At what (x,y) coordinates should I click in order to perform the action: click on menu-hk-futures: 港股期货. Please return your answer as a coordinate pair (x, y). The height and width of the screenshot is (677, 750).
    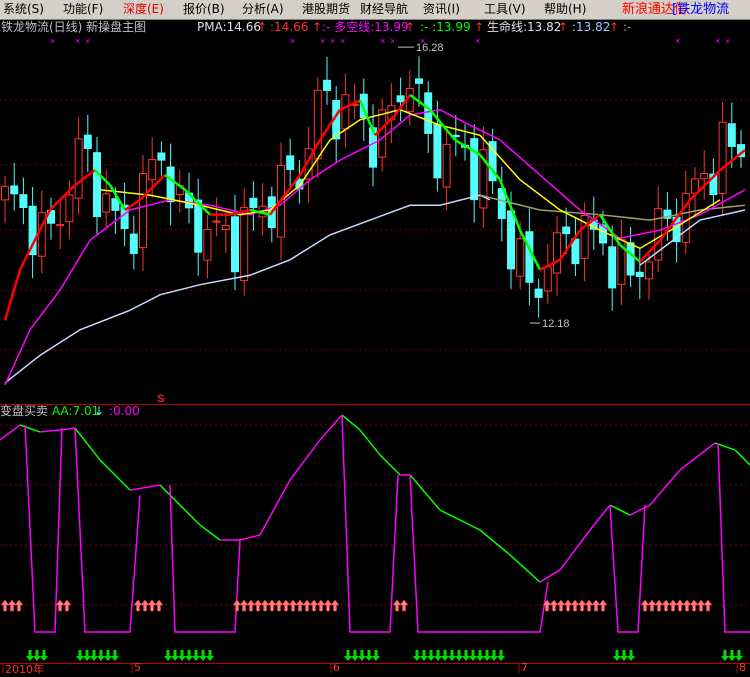
    Looking at the image, I should click on (326, 9).